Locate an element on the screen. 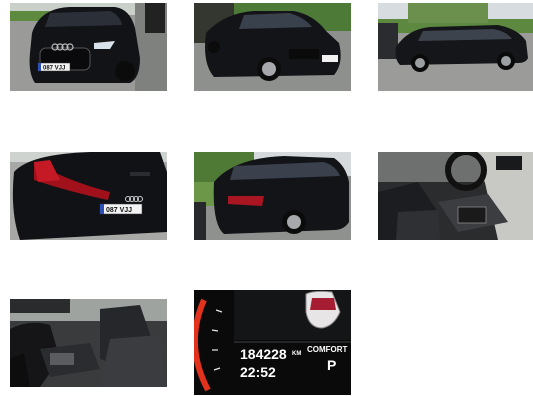 This screenshot has width=533, height=396. rear-view-image: 087 VJJ is located at coordinates (88, 196).